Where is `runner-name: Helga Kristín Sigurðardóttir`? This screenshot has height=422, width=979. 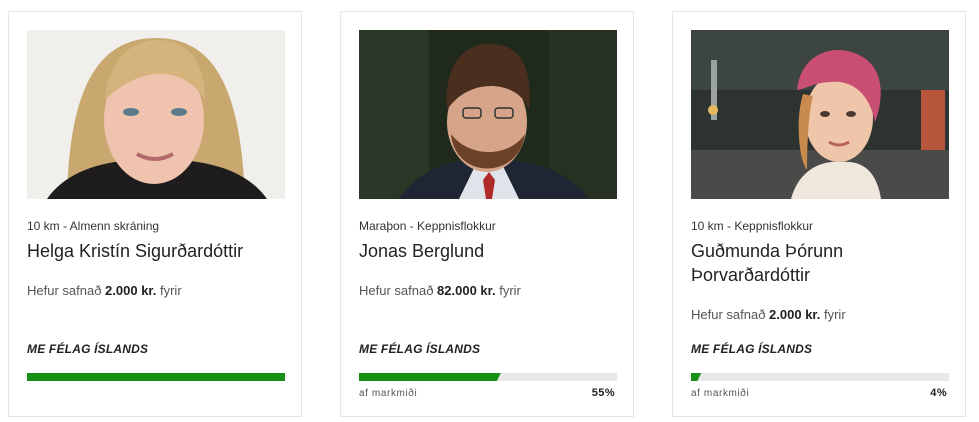
runner-name: Helga Kristín Sigurðardóttir is located at coordinates (156, 251).